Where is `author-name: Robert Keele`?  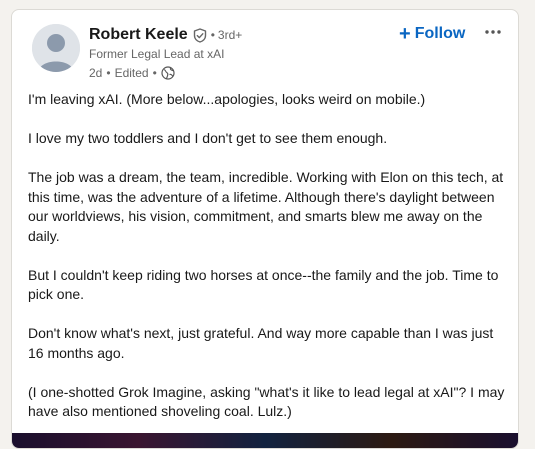 author-name: Robert Keele is located at coordinates (138, 35).